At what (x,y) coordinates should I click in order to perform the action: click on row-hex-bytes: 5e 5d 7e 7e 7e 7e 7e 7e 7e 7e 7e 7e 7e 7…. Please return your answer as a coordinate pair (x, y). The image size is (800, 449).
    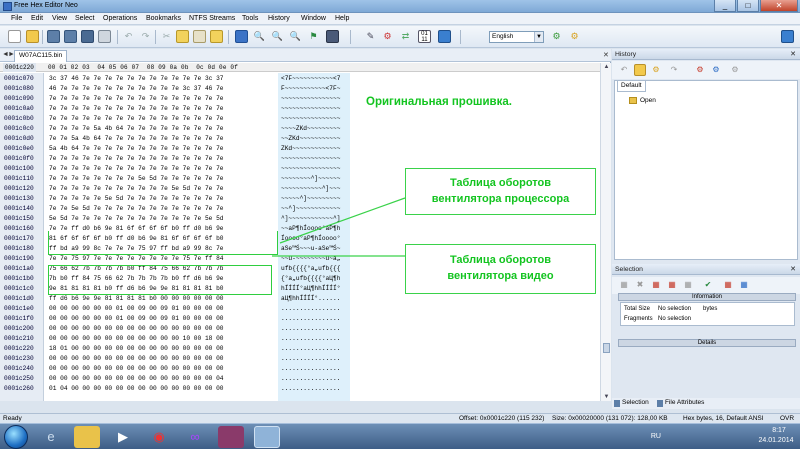
    Looking at the image, I should click on (136, 219).